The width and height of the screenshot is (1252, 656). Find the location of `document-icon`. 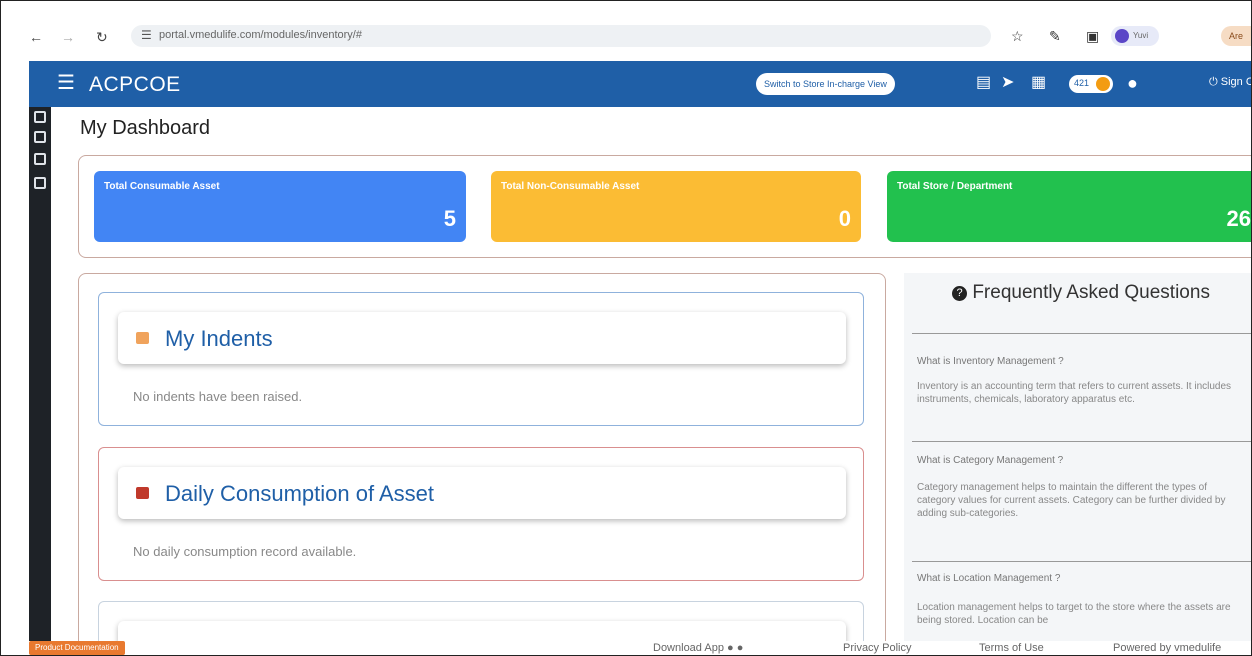

document-icon is located at coordinates (40, 183).